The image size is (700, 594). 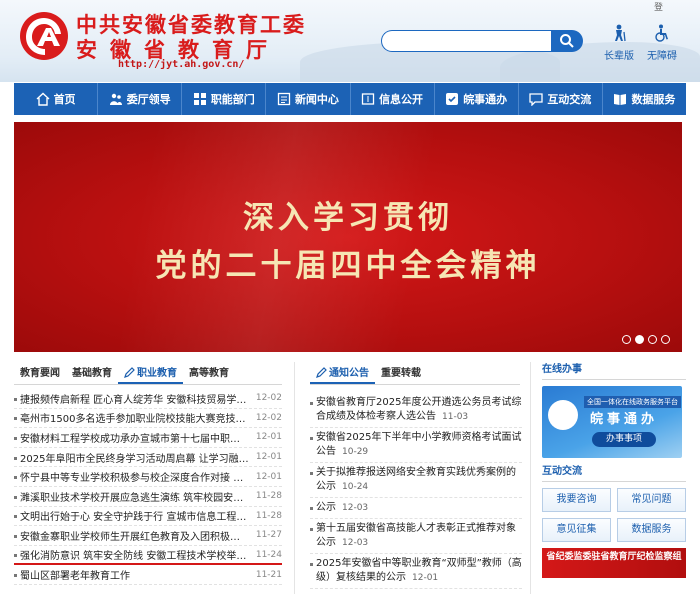 I want to click on news-list-item: 濉溪职业技术学校开展应急逃生演练 筑牢校园安全防... 11-28, so click(x=148, y=497).